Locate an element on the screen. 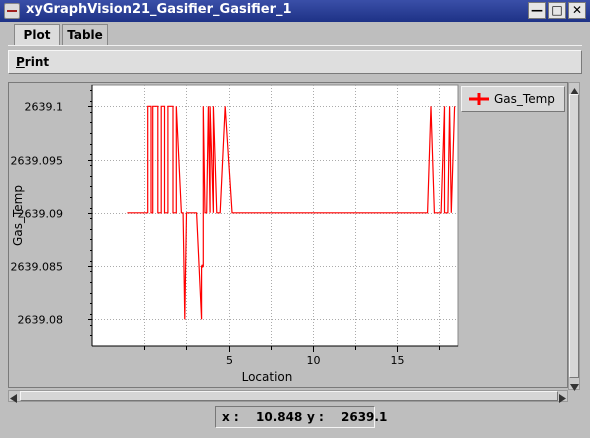  close-button: ✕ is located at coordinates (577, 10).